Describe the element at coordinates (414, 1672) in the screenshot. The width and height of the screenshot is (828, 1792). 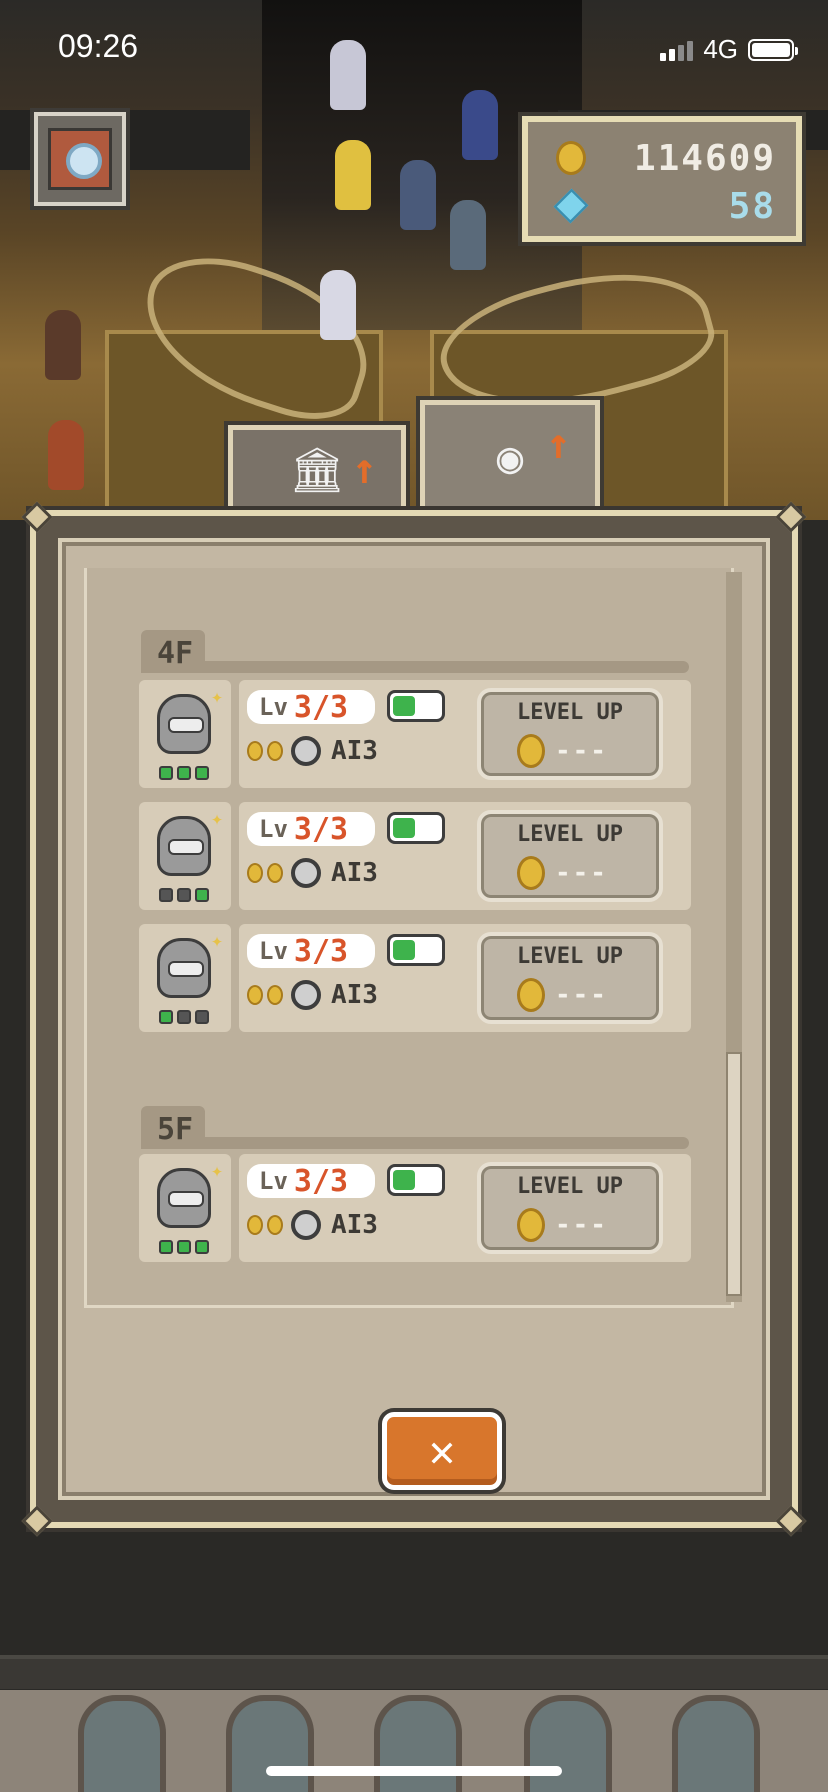
I see `building-ledge` at that location.